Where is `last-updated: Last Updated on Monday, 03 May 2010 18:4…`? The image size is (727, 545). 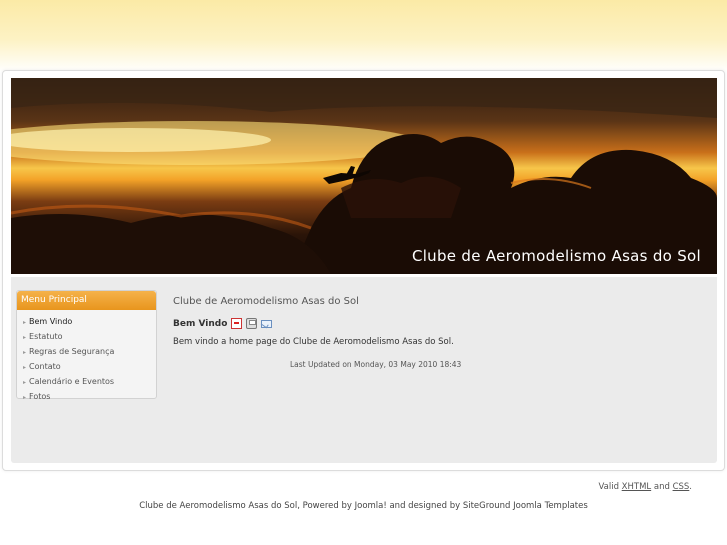 last-updated: Last Updated on Monday, 03 May 2010 18:4… is located at coordinates (376, 364).